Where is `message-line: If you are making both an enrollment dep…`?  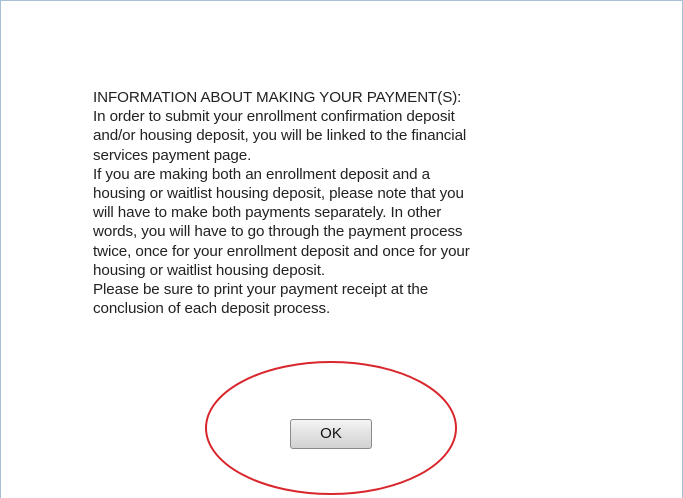 message-line: If you are making both an enrollment dep… is located at coordinates (261, 174).